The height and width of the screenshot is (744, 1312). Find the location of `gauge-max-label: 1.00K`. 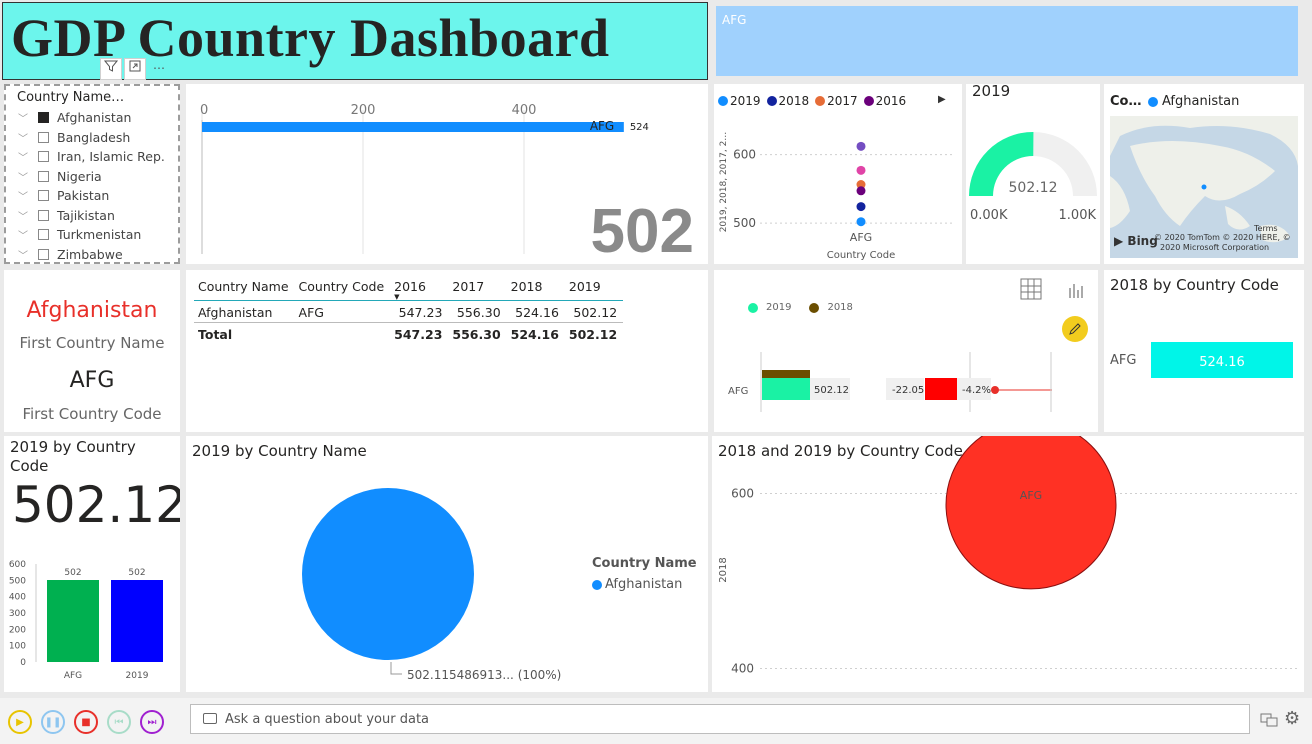

gauge-max-label: 1.00K is located at coordinates (1078, 215).